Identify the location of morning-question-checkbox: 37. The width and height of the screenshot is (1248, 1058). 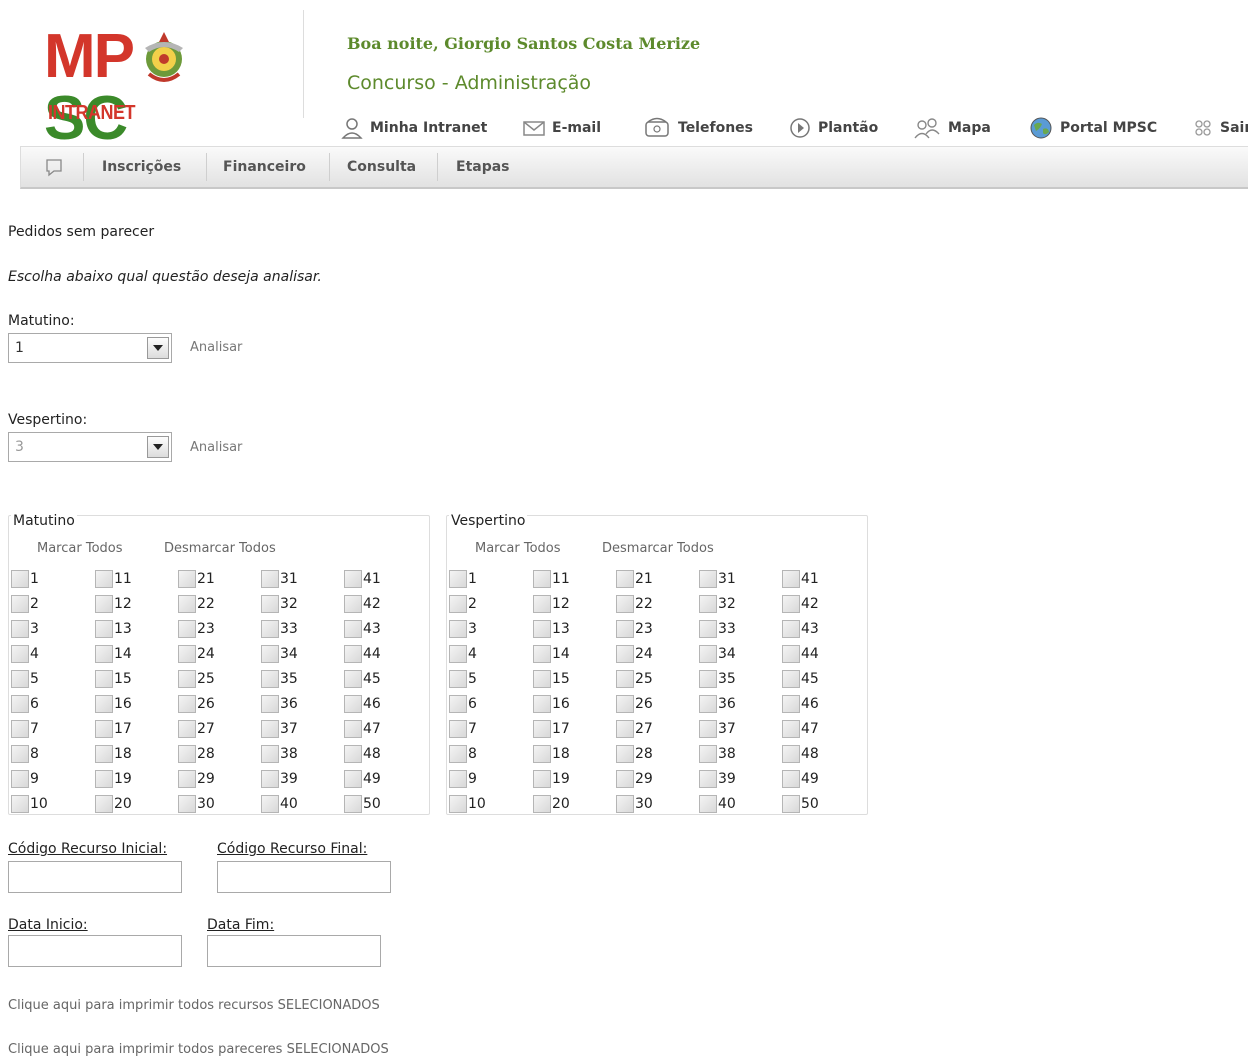
(279, 728).